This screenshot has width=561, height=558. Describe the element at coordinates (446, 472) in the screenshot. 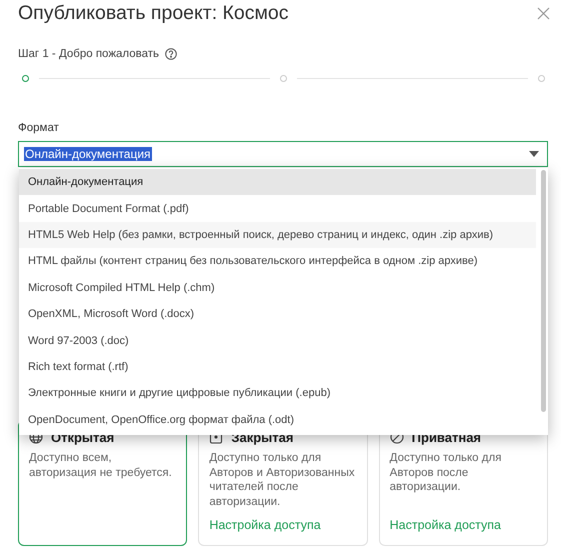

I see `card-description: Доступно только для Авторов после авторизации.` at that location.